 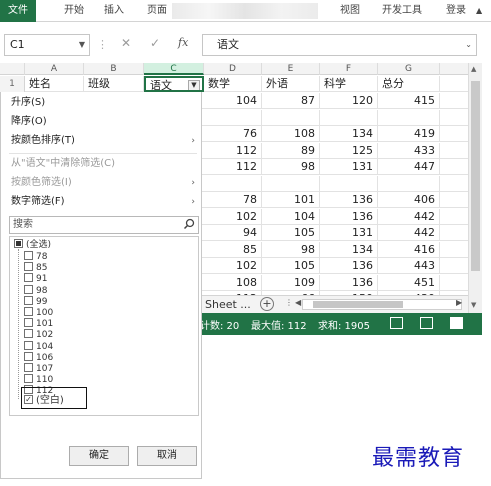 What do you see at coordinates (291, 101) in the screenshot?
I see `table-cell: 87` at bounding box center [291, 101].